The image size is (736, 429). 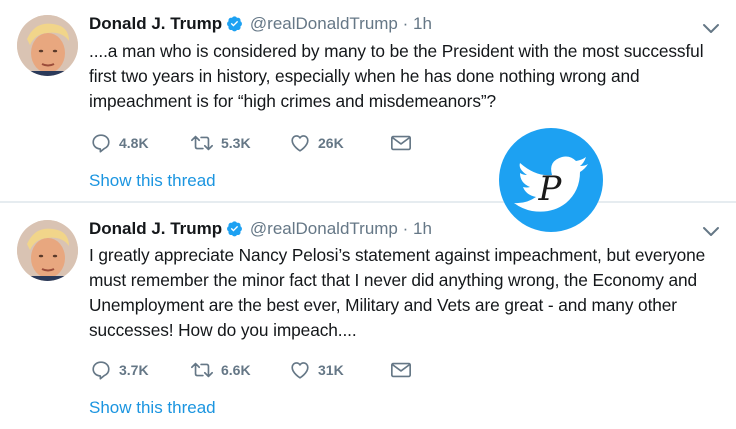 I want to click on like-count: 31K, so click(x=331, y=370).